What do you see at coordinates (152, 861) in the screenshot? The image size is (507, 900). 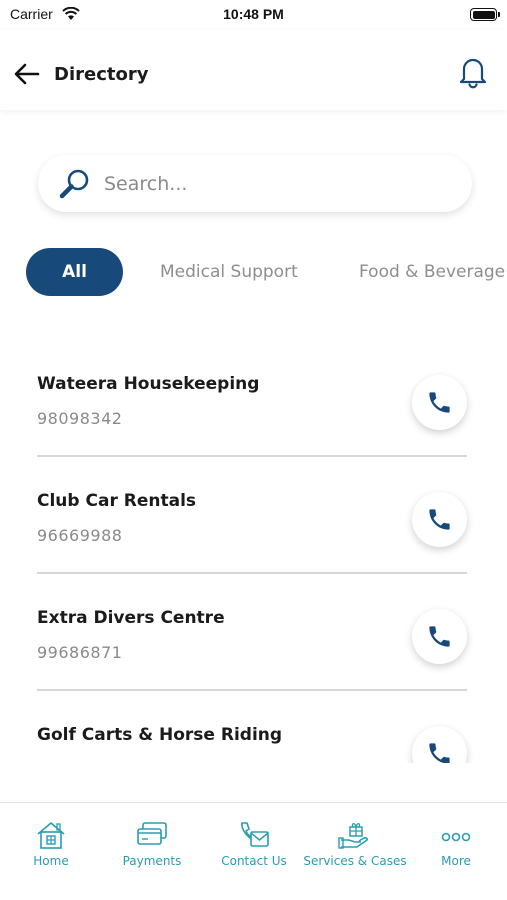 I see `tab-label: Payments` at bounding box center [152, 861].